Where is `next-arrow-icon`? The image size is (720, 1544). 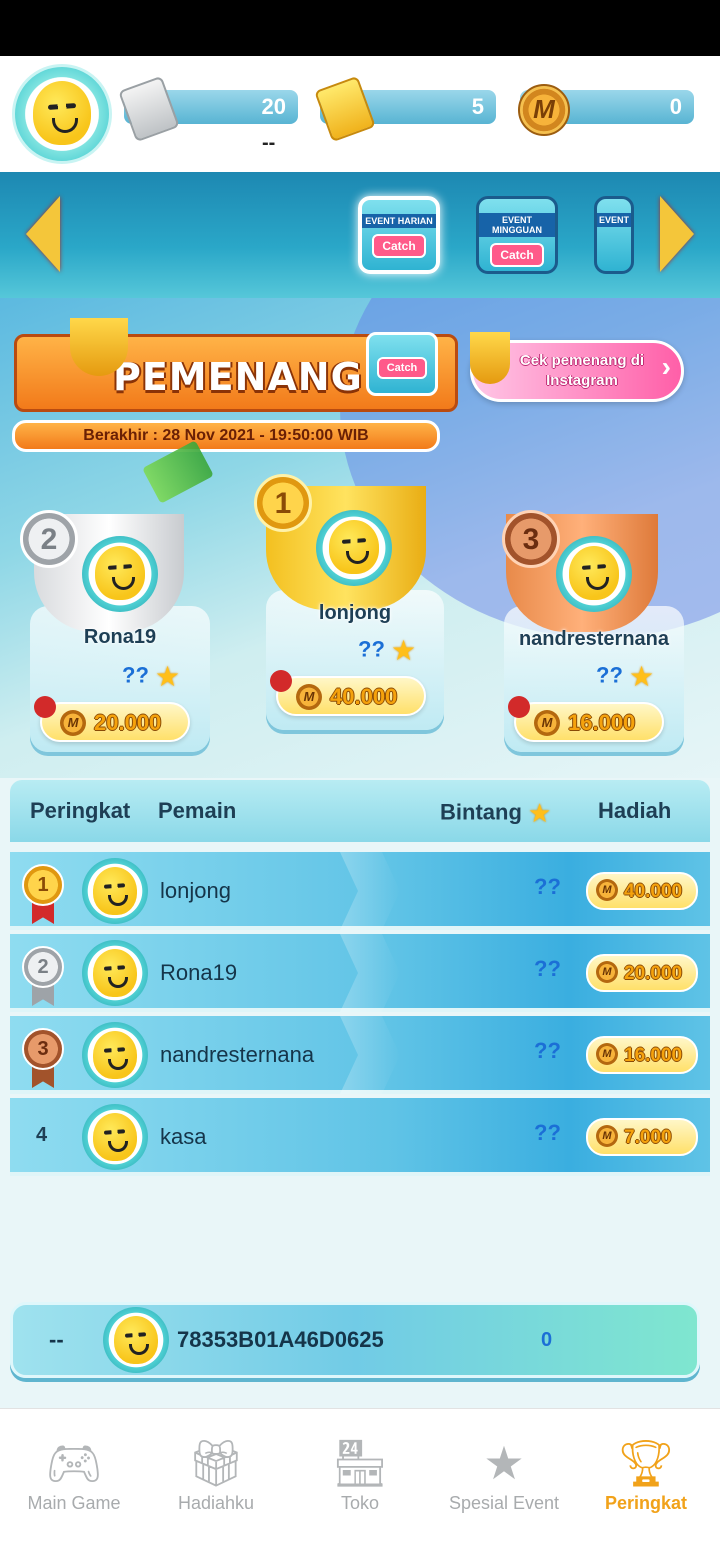 next-arrow-icon is located at coordinates (677, 234).